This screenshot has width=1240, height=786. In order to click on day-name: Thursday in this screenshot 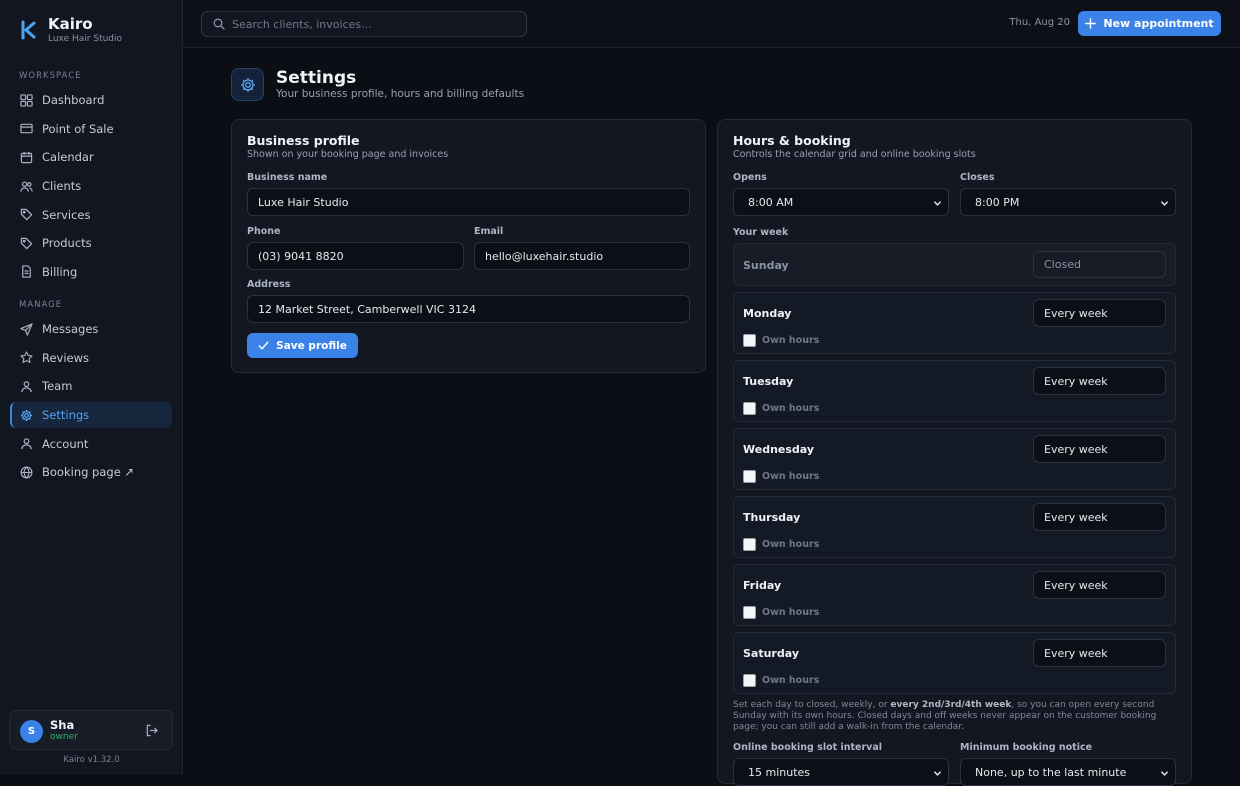, I will do `click(772, 517)`.